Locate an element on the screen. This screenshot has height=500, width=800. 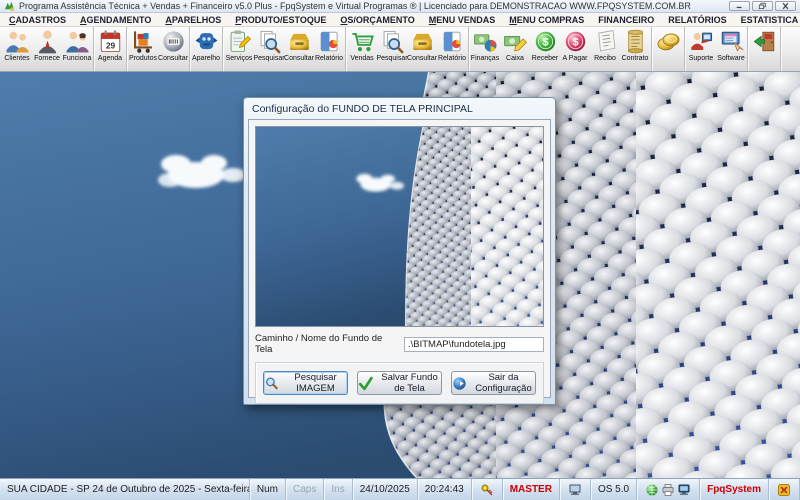
monitor-icon is located at coordinates (684, 490).